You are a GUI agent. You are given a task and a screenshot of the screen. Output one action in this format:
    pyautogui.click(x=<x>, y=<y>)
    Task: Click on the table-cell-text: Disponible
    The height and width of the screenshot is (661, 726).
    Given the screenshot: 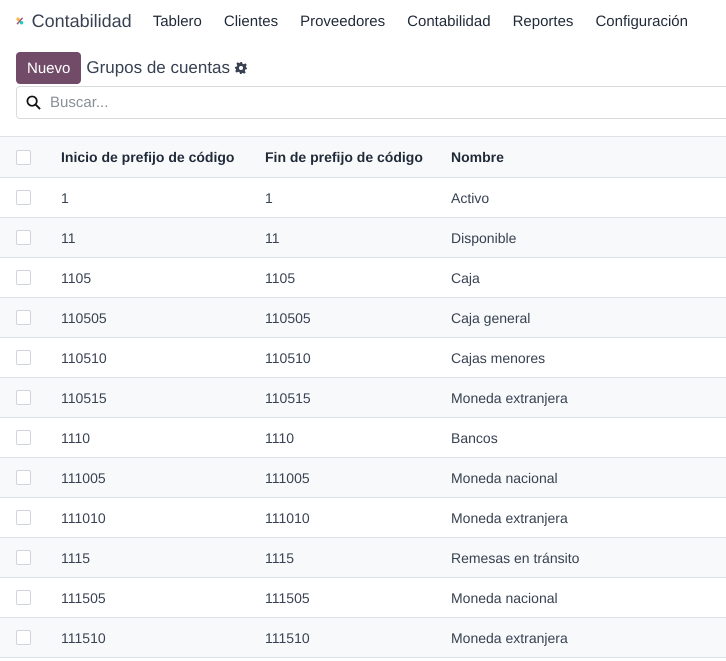 What is the action you would take?
    pyautogui.click(x=484, y=238)
    